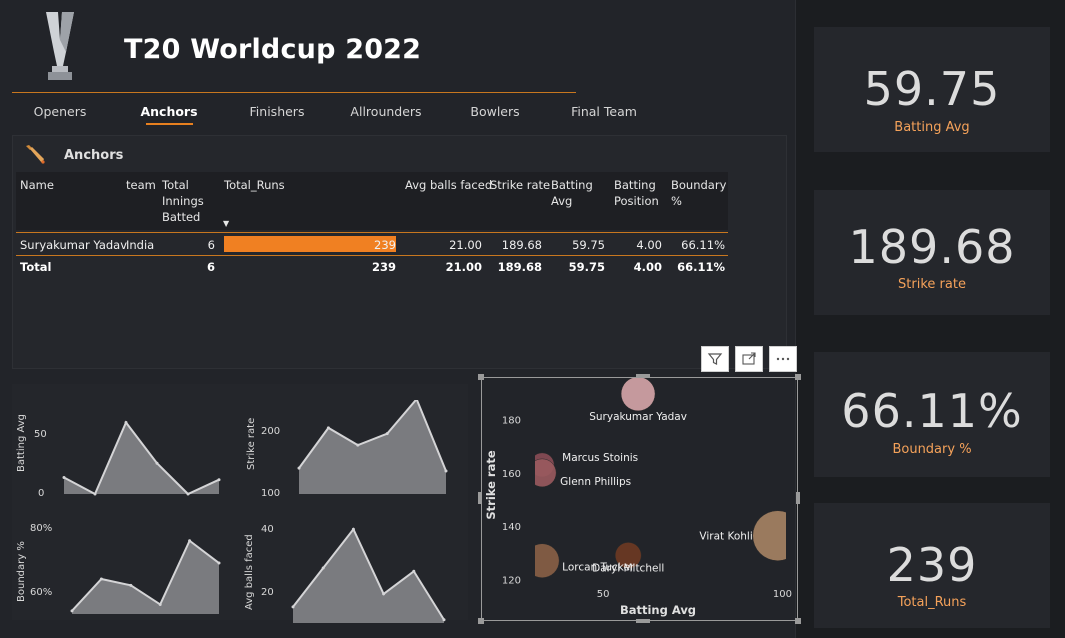  I want to click on boundary-area-chart, so click(142, 572).